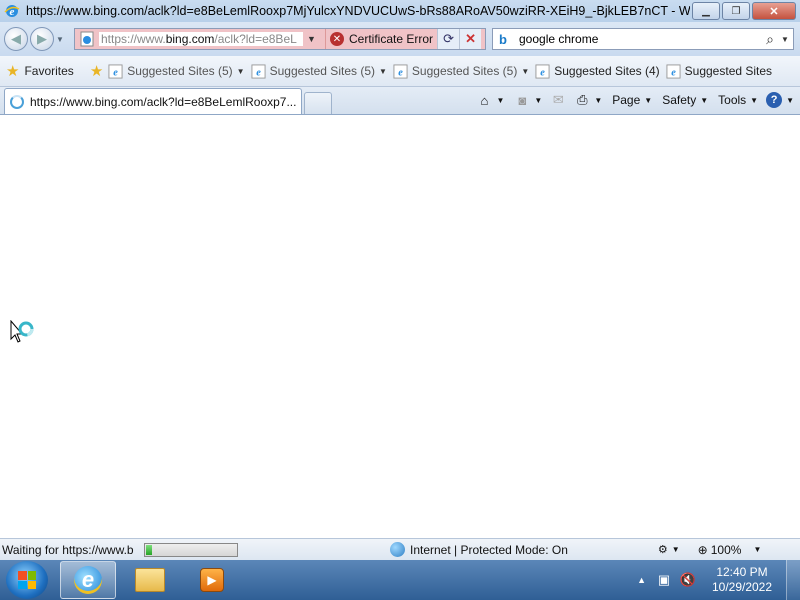 This screenshot has height=600, width=800. What do you see at coordinates (793, 580) in the screenshot?
I see `show-desktop-button` at bounding box center [793, 580].